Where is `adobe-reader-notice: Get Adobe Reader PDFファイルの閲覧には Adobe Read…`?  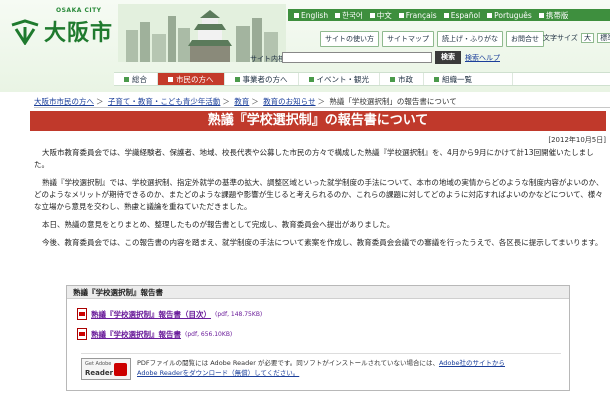 adobe-reader-notice: Get Adobe Reader PDFファイルの閲覧には Adobe Read… is located at coordinates (321, 368).